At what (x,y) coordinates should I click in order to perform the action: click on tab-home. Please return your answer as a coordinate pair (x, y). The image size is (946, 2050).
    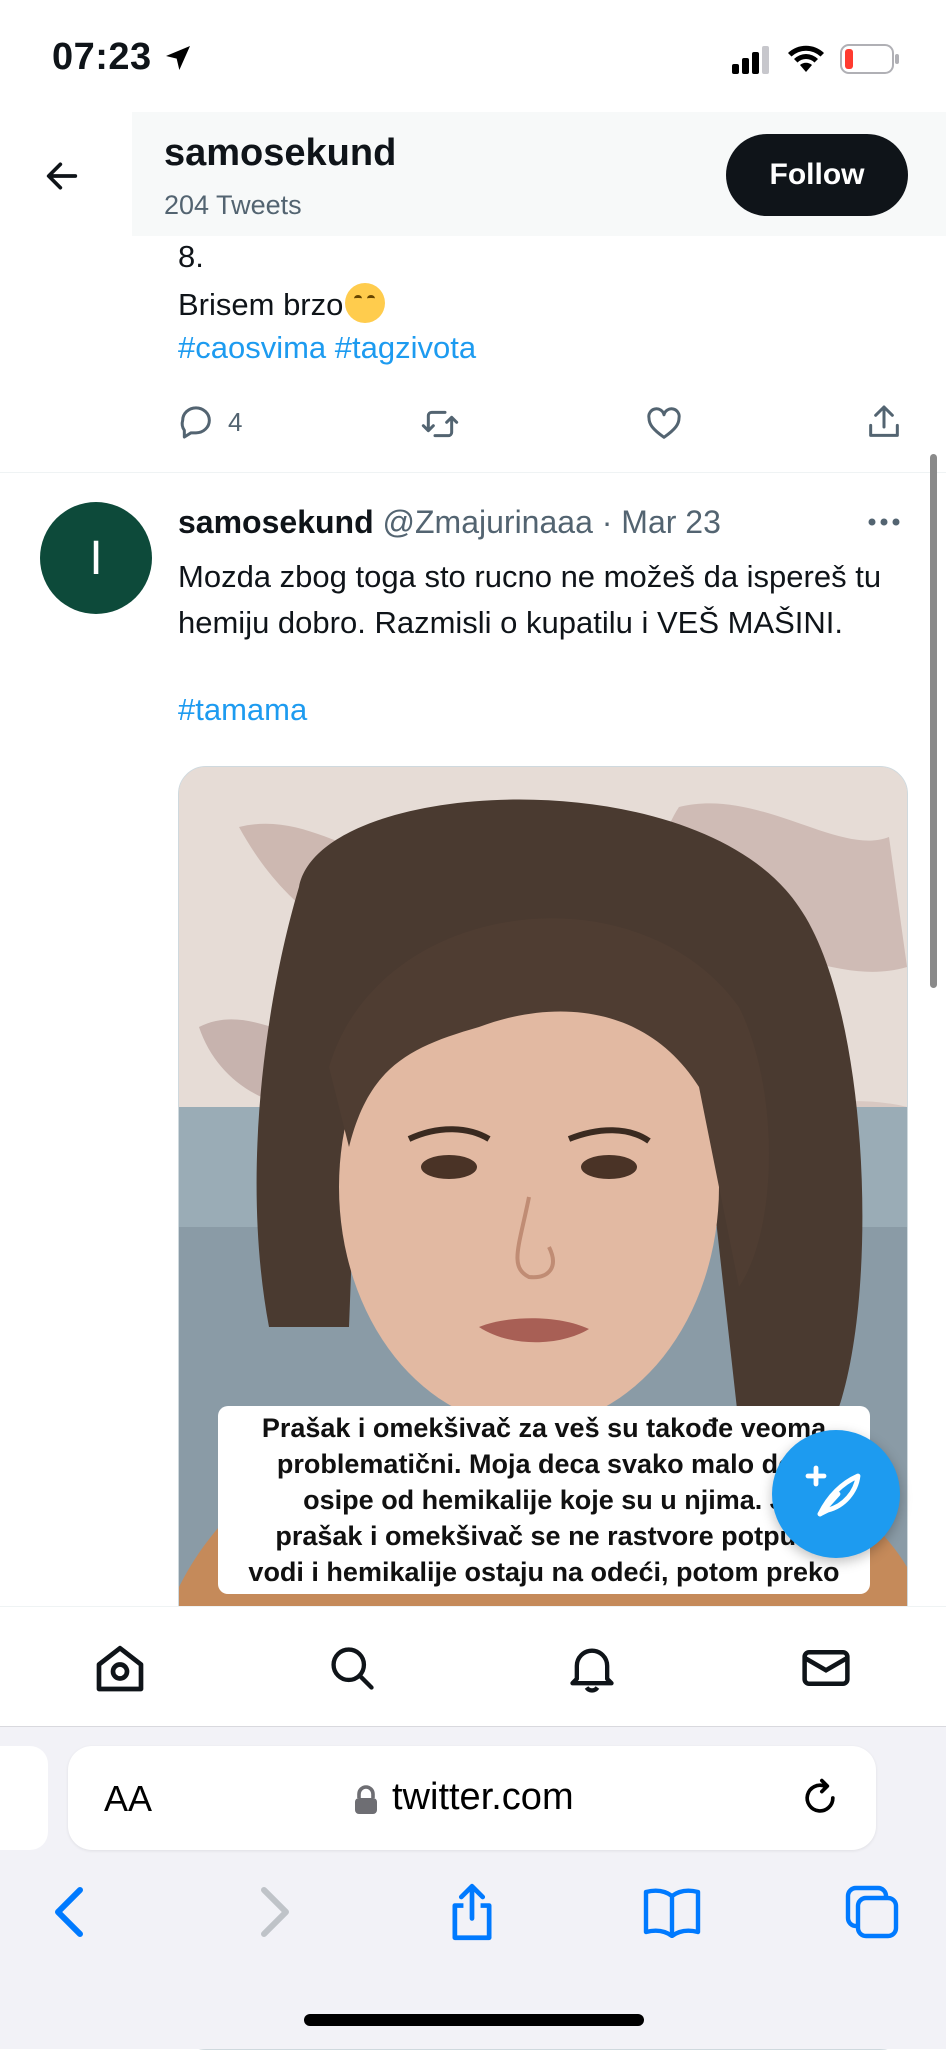
    Looking at the image, I should click on (120, 1668).